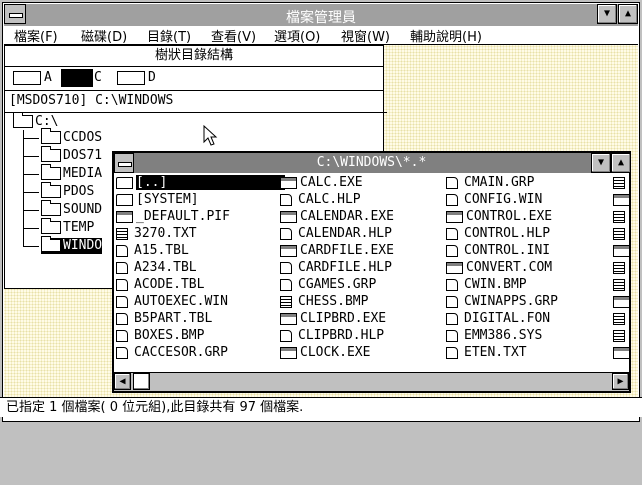 This screenshot has height=485, width=642. I want to click on tree-item: PDOS, so click(67, 191).